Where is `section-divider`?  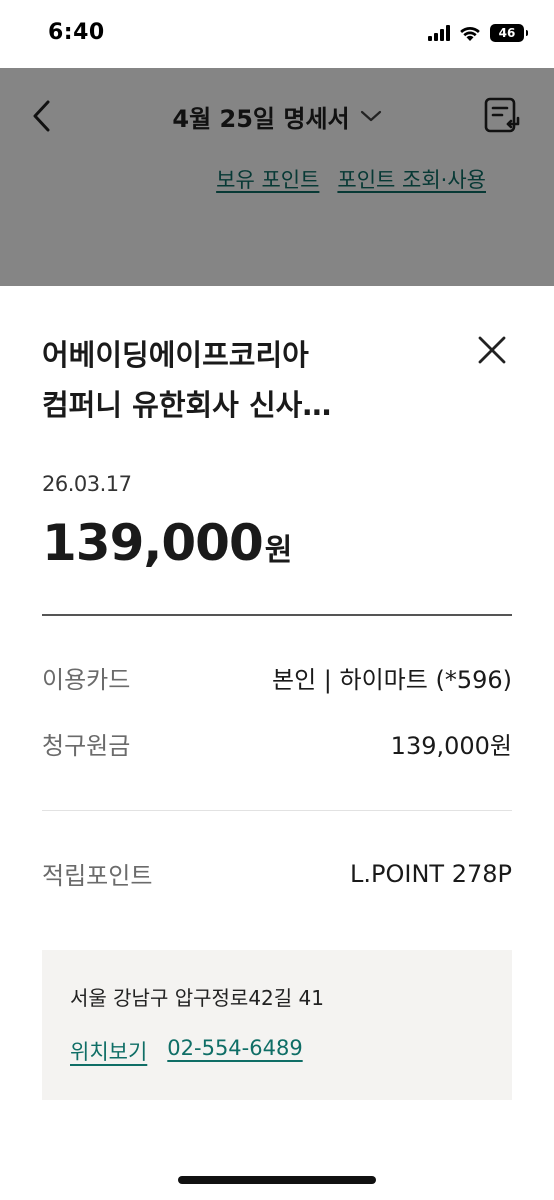
section-divider is located at coordinates (277, 810).